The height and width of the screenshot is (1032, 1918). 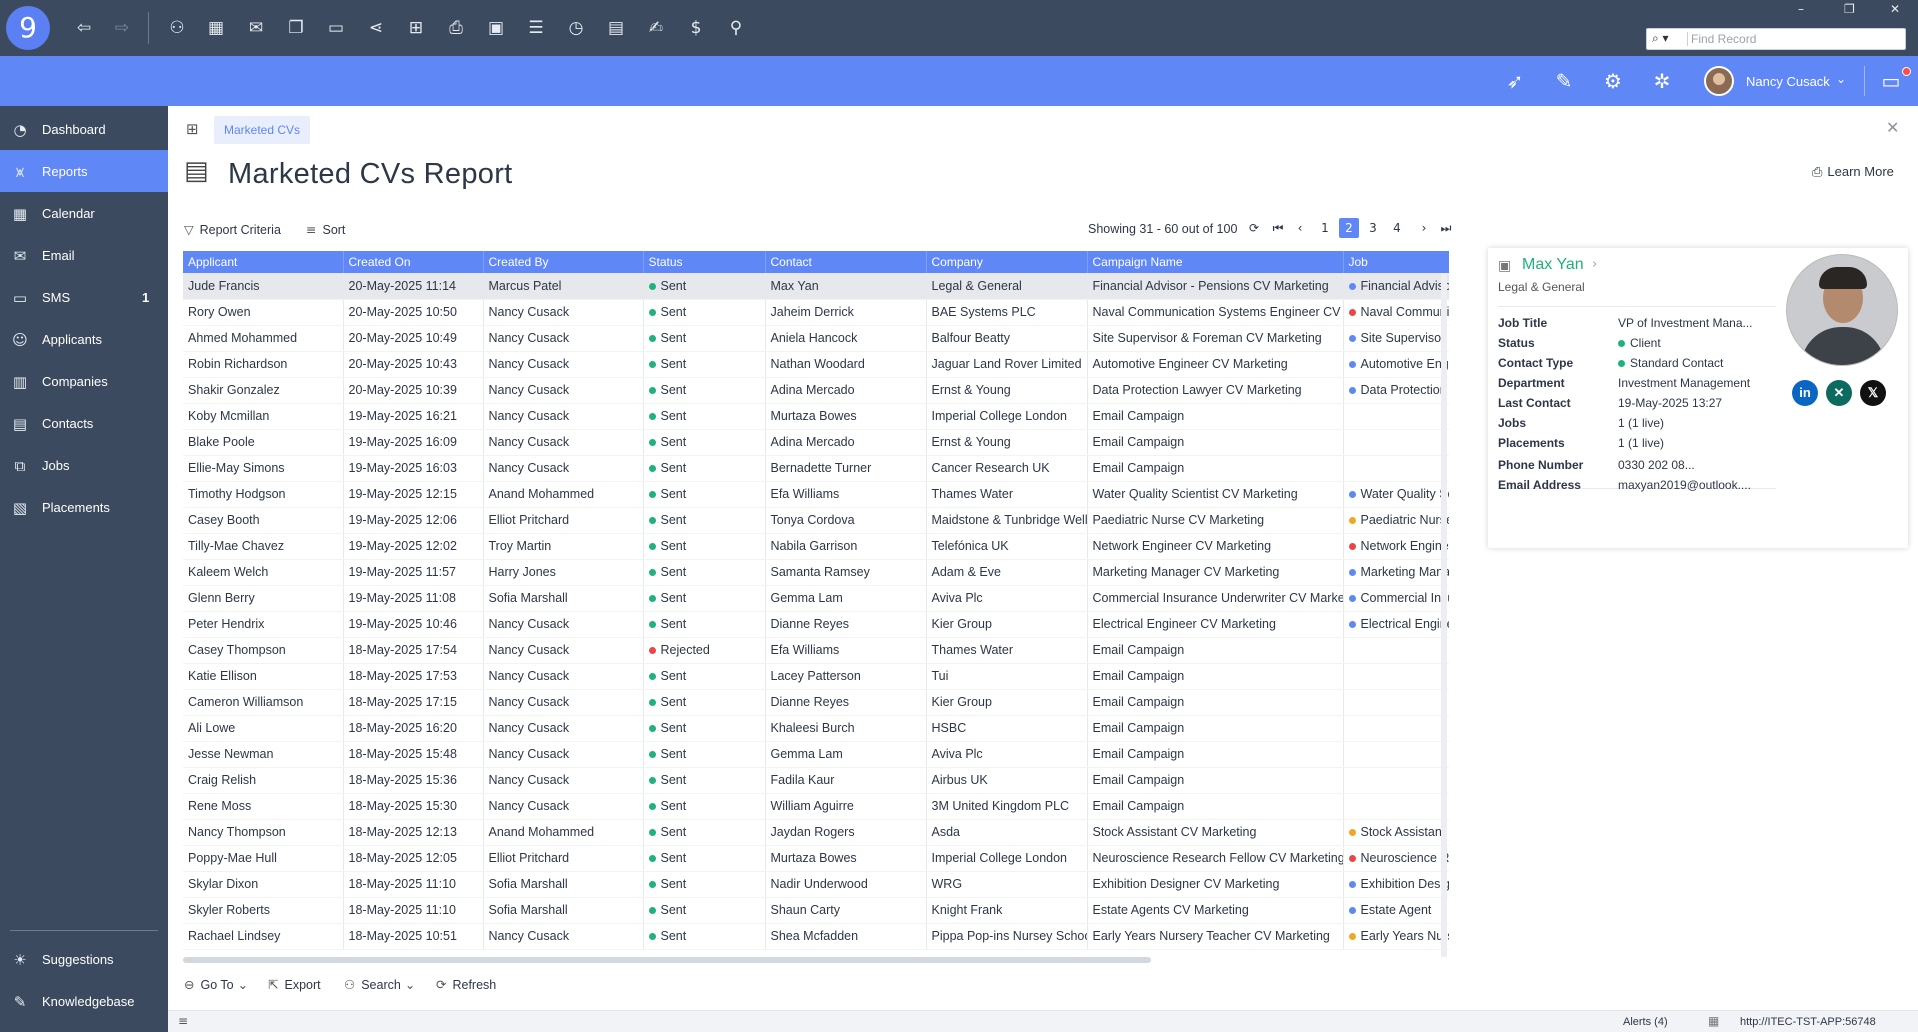 I want to click on refresh-button: ⟳ Refresh, so click(x=466, y=984).